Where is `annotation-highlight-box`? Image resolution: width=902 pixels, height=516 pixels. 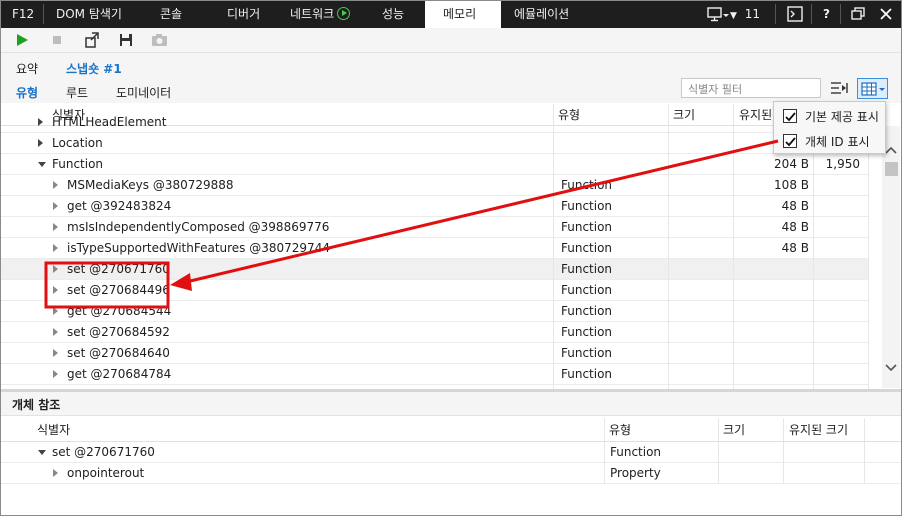
annotation-highlight-box is located at coordinates (107, 285).